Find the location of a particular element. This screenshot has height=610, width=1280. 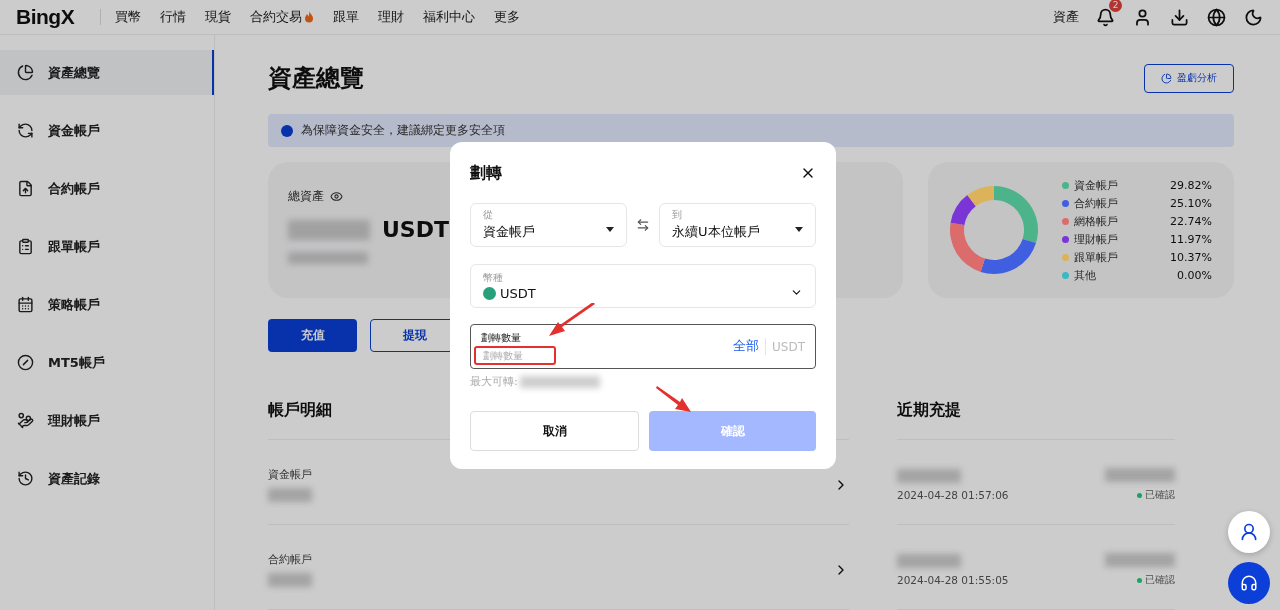

banner-text: 為保障資金安全，建議綁定更多安全項 is located at coordinates (403, 130).